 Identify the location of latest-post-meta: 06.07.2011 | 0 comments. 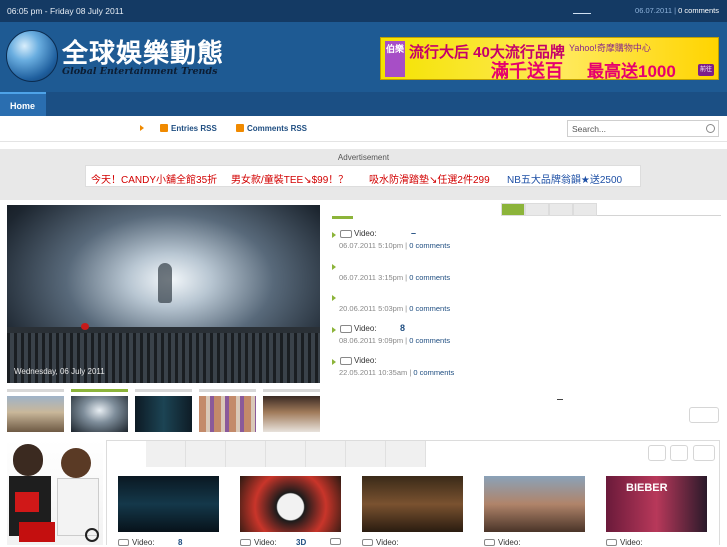
(677, 10).